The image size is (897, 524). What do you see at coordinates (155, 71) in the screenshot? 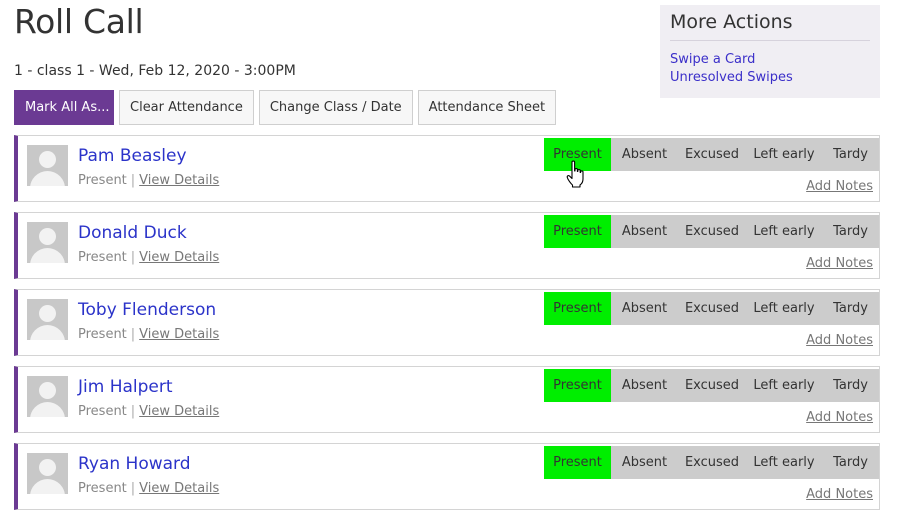
I see `class-session-info: 1 - class 1 - Wed, Feb 12, 2020 - 3:00PM` at bounding box center [155, 71].